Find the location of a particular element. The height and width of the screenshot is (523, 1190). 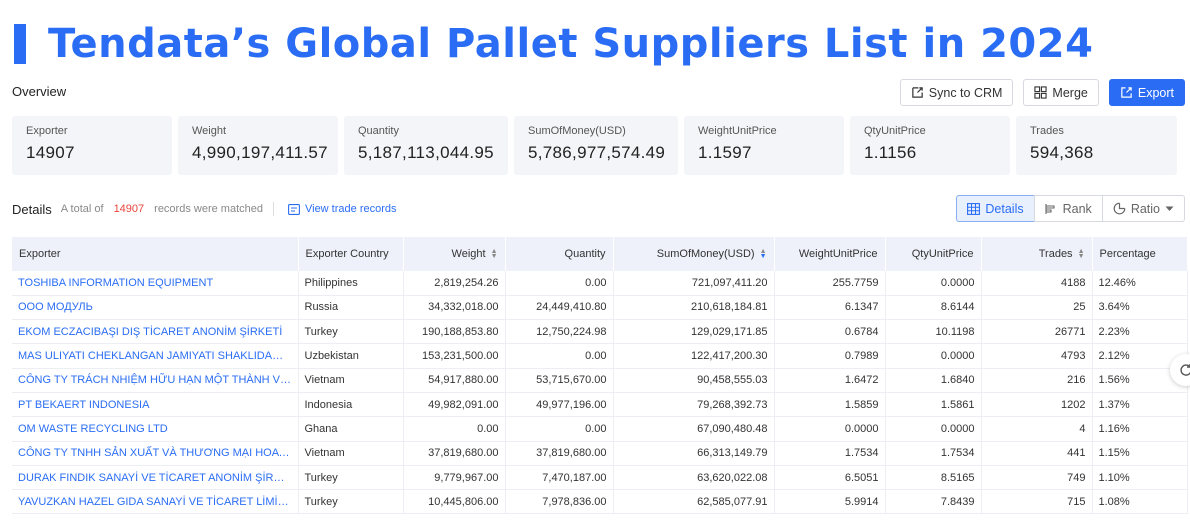

cell-weight-unit-price: 0.0000 is located at coordinates (830, 429).